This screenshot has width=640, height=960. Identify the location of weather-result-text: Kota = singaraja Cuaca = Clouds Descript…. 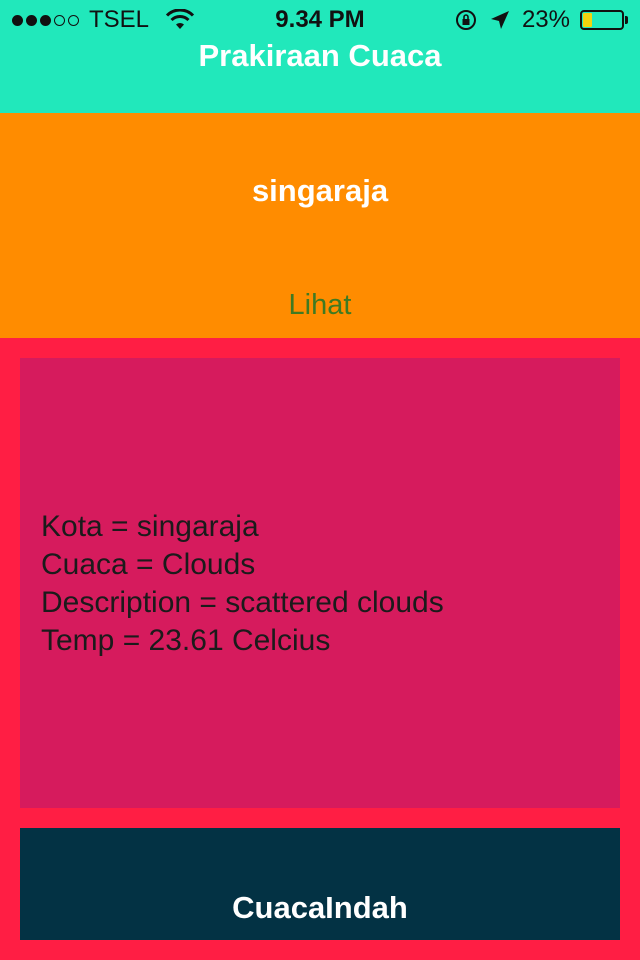
(242, 584).